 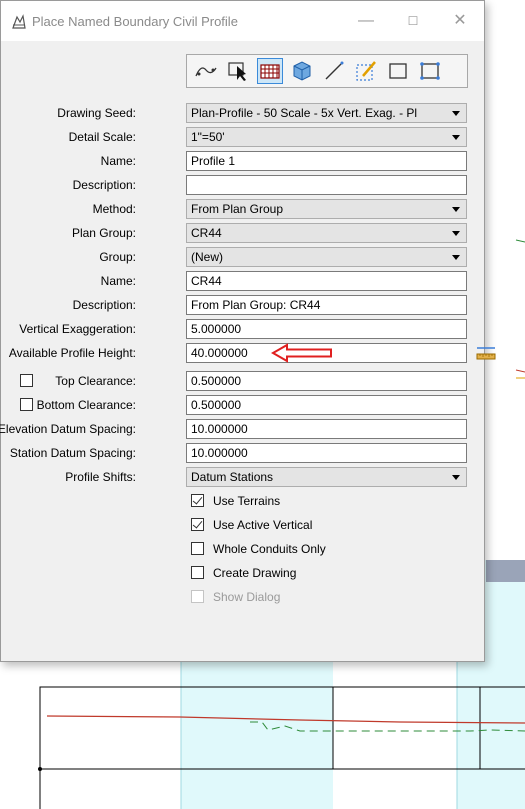 What do you see at coordinates (255, 573) in the screenshot?
I see `create-drawing-label: Create Drawing` at bounding box center [255, 573].